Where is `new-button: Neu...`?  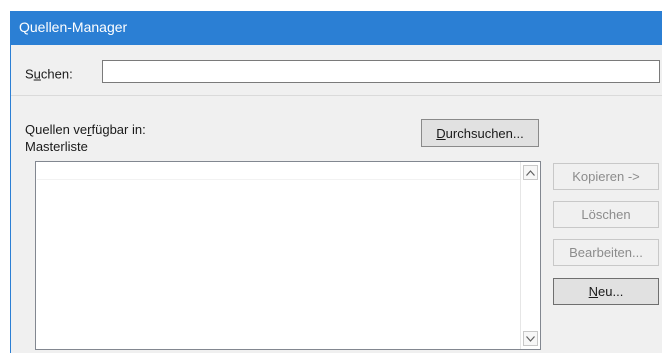
new-button: Neu... is located at coordinates (606, 291).